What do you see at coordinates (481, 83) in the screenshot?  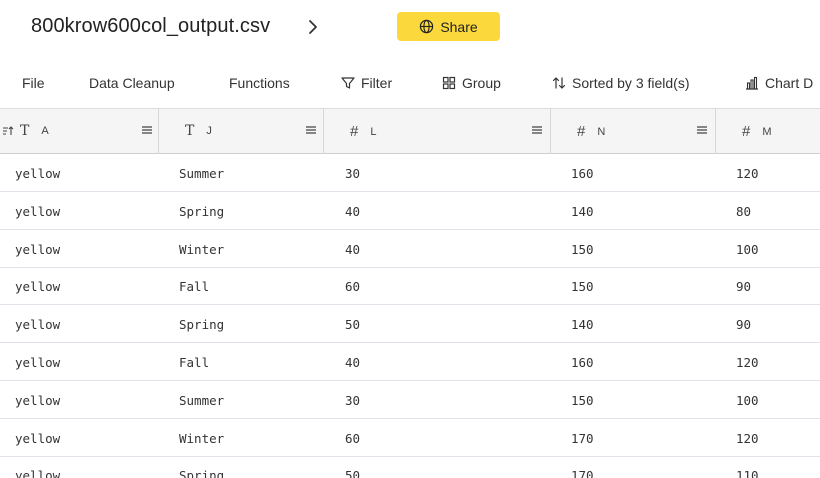 I see `group-label: Group` at bounding box center [481, 83].